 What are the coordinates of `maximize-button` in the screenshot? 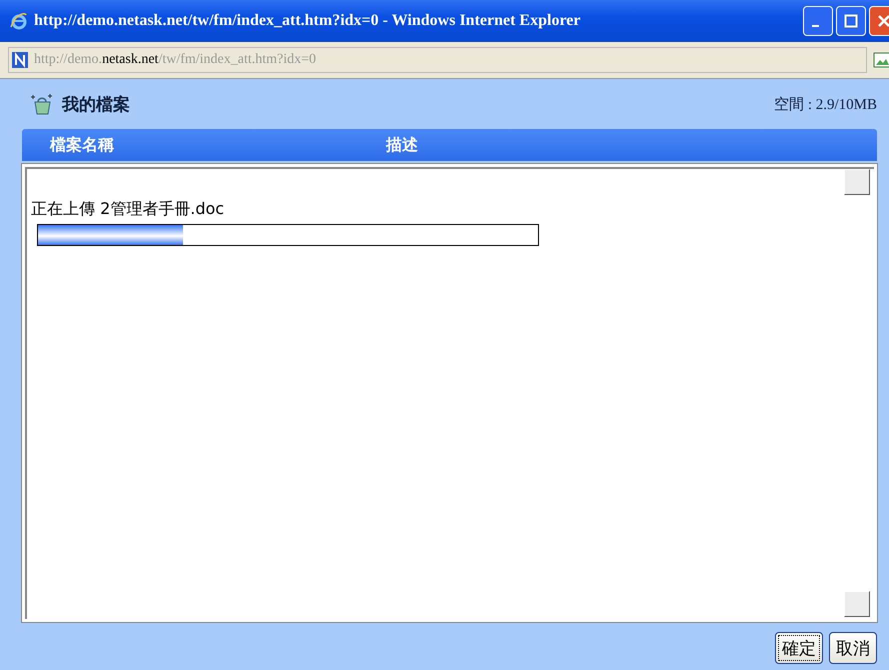 It's located at (851, 21).